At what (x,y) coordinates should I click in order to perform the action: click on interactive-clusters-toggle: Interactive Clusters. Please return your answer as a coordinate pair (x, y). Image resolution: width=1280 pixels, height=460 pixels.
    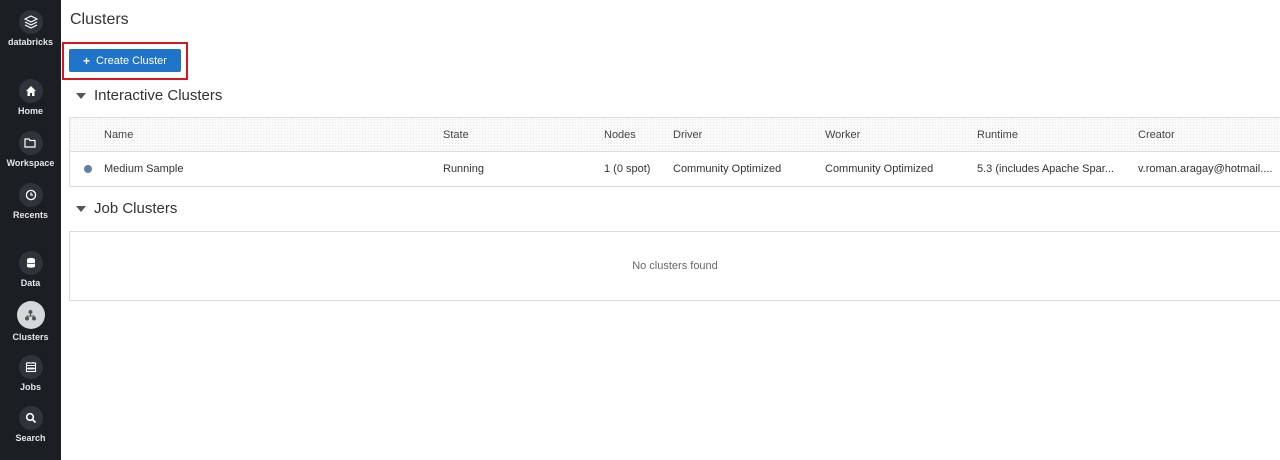
    Looking at the image, I should click on (149, 95).